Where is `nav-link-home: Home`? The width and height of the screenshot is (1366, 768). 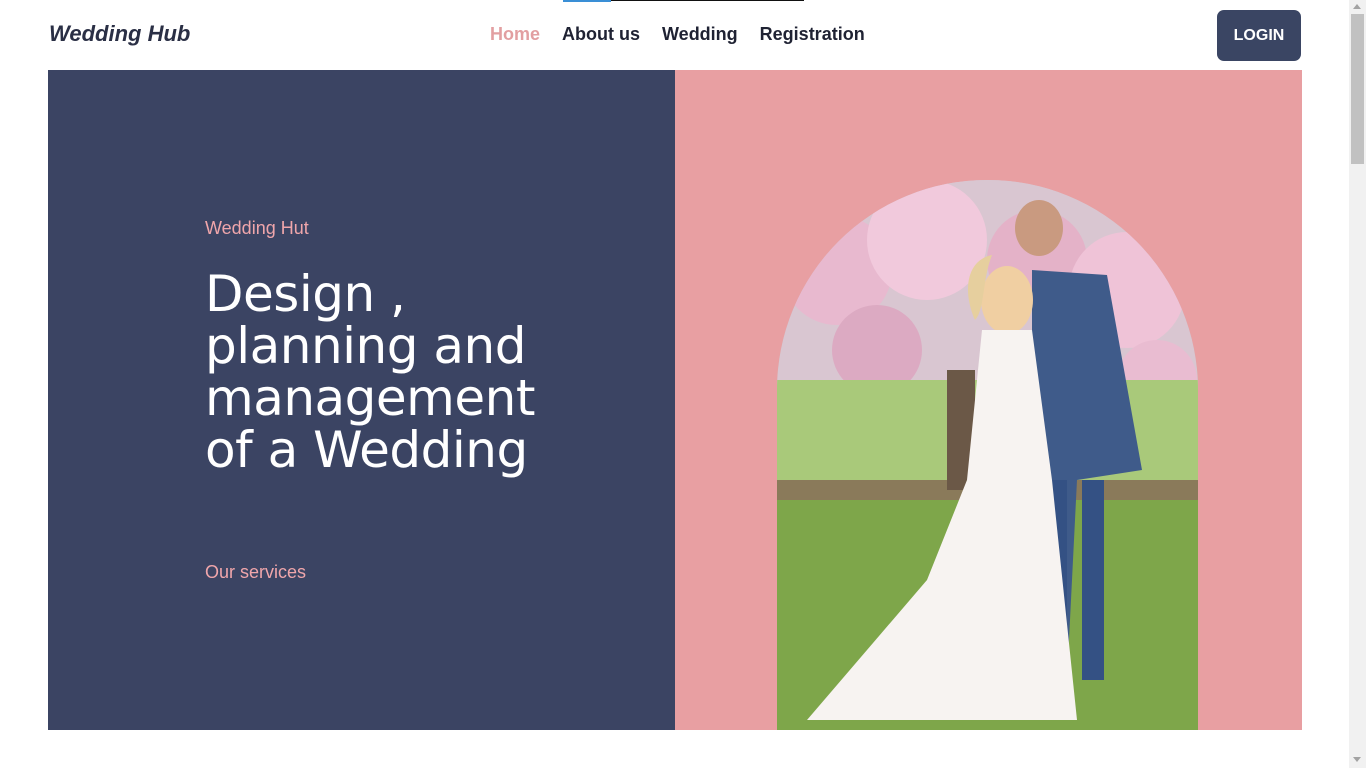
nav-link-home: Home is located at coordinates (515, 34).